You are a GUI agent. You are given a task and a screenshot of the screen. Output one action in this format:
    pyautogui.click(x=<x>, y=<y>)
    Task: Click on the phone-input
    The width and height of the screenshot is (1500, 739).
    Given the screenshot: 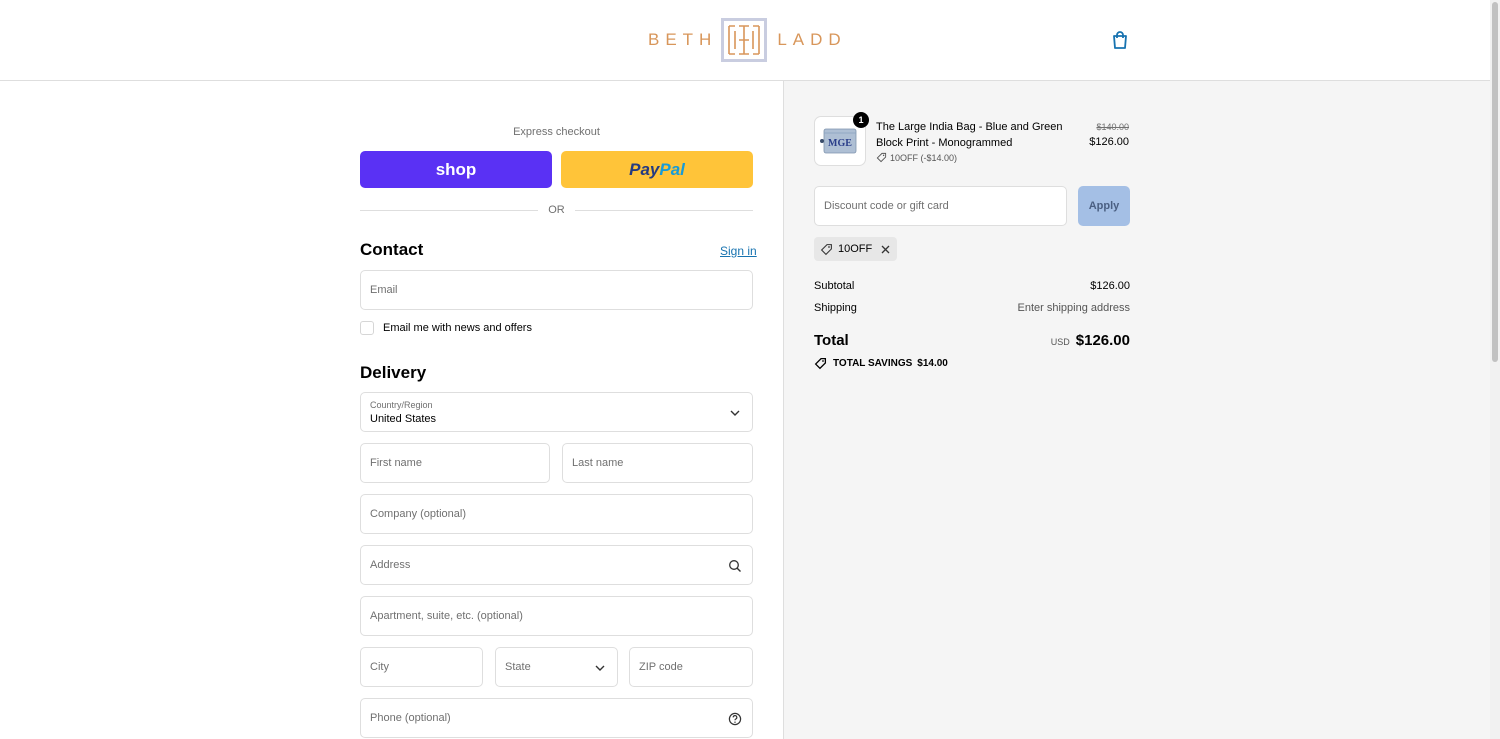 What is the action you would take?
    pyautogui.click(x=556, y=718)
    